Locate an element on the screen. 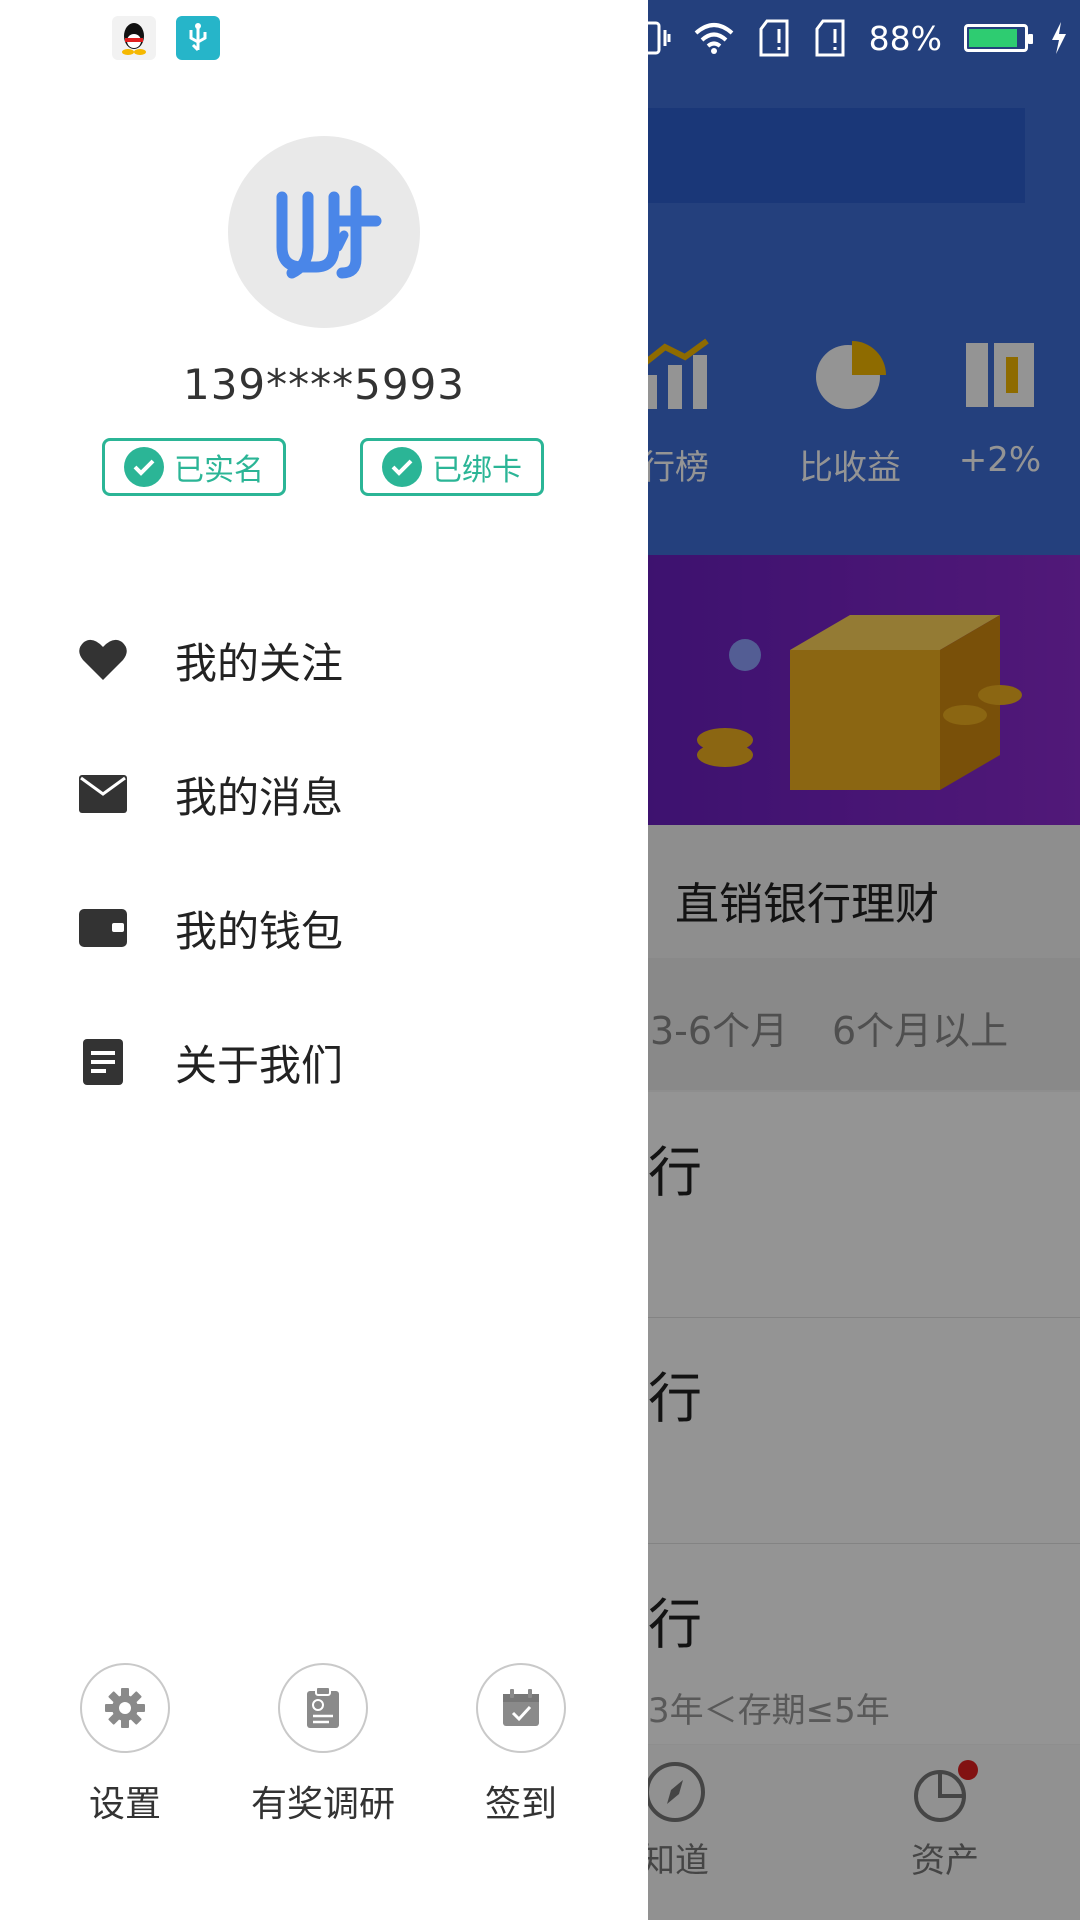 The height and width of the screenshot is (1920, 1080). mail-icon is located at coordinates (103, 794).